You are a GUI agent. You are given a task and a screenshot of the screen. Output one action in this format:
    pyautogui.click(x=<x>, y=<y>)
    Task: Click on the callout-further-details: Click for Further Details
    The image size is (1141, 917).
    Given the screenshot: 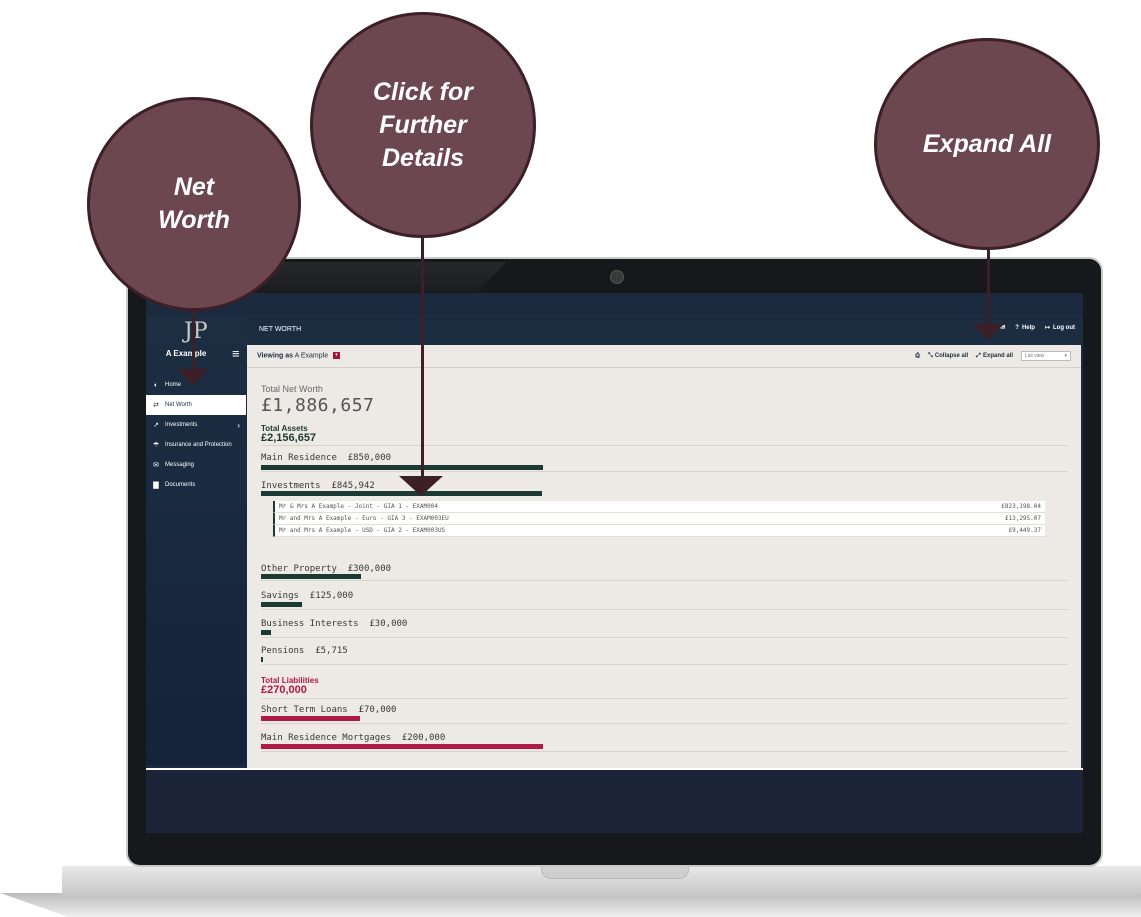 What is the action you would take?
    pyautogui.click(x=423, y=125)
    